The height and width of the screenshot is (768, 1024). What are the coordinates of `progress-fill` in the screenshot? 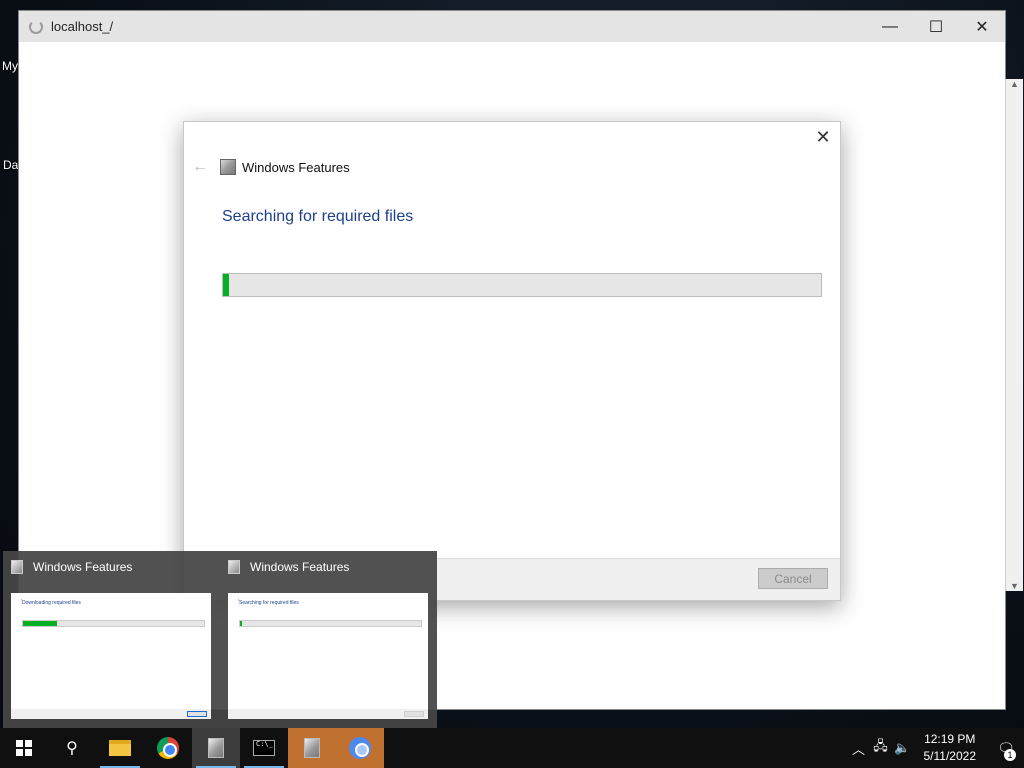 It's located at (226, 285).